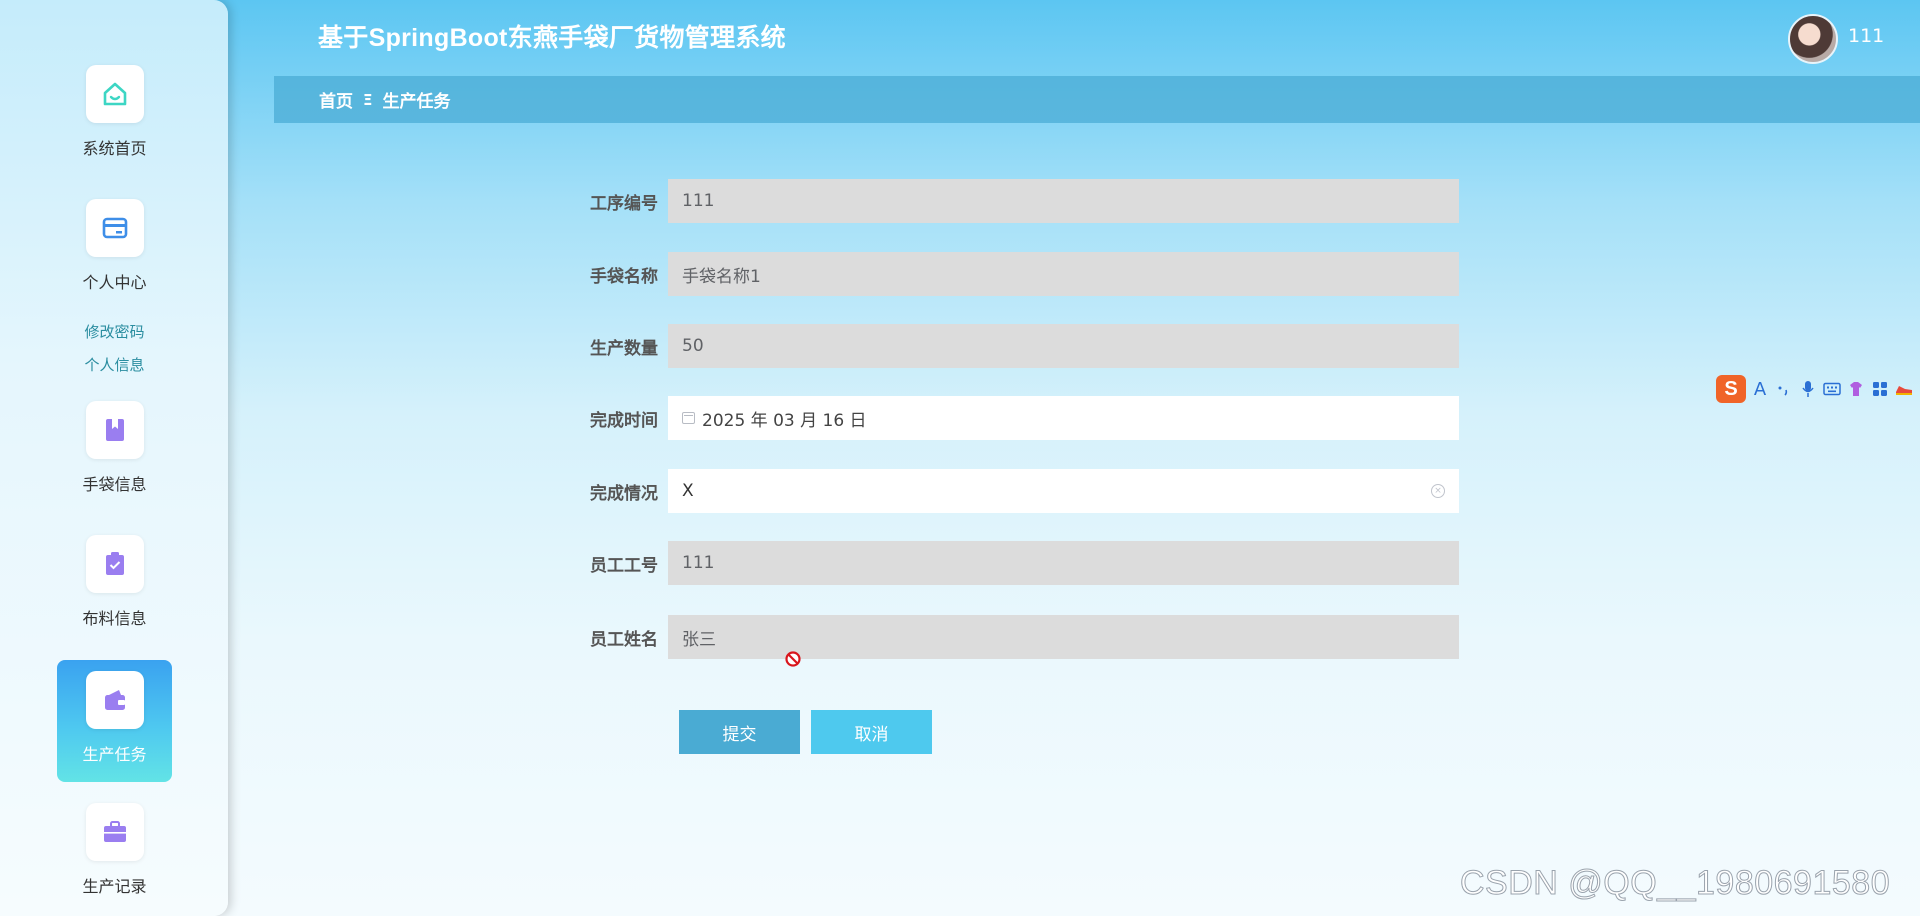 The height and width of the screenshot is (916, 1920). I want to click on employee-no-field, so click(1063, 563).